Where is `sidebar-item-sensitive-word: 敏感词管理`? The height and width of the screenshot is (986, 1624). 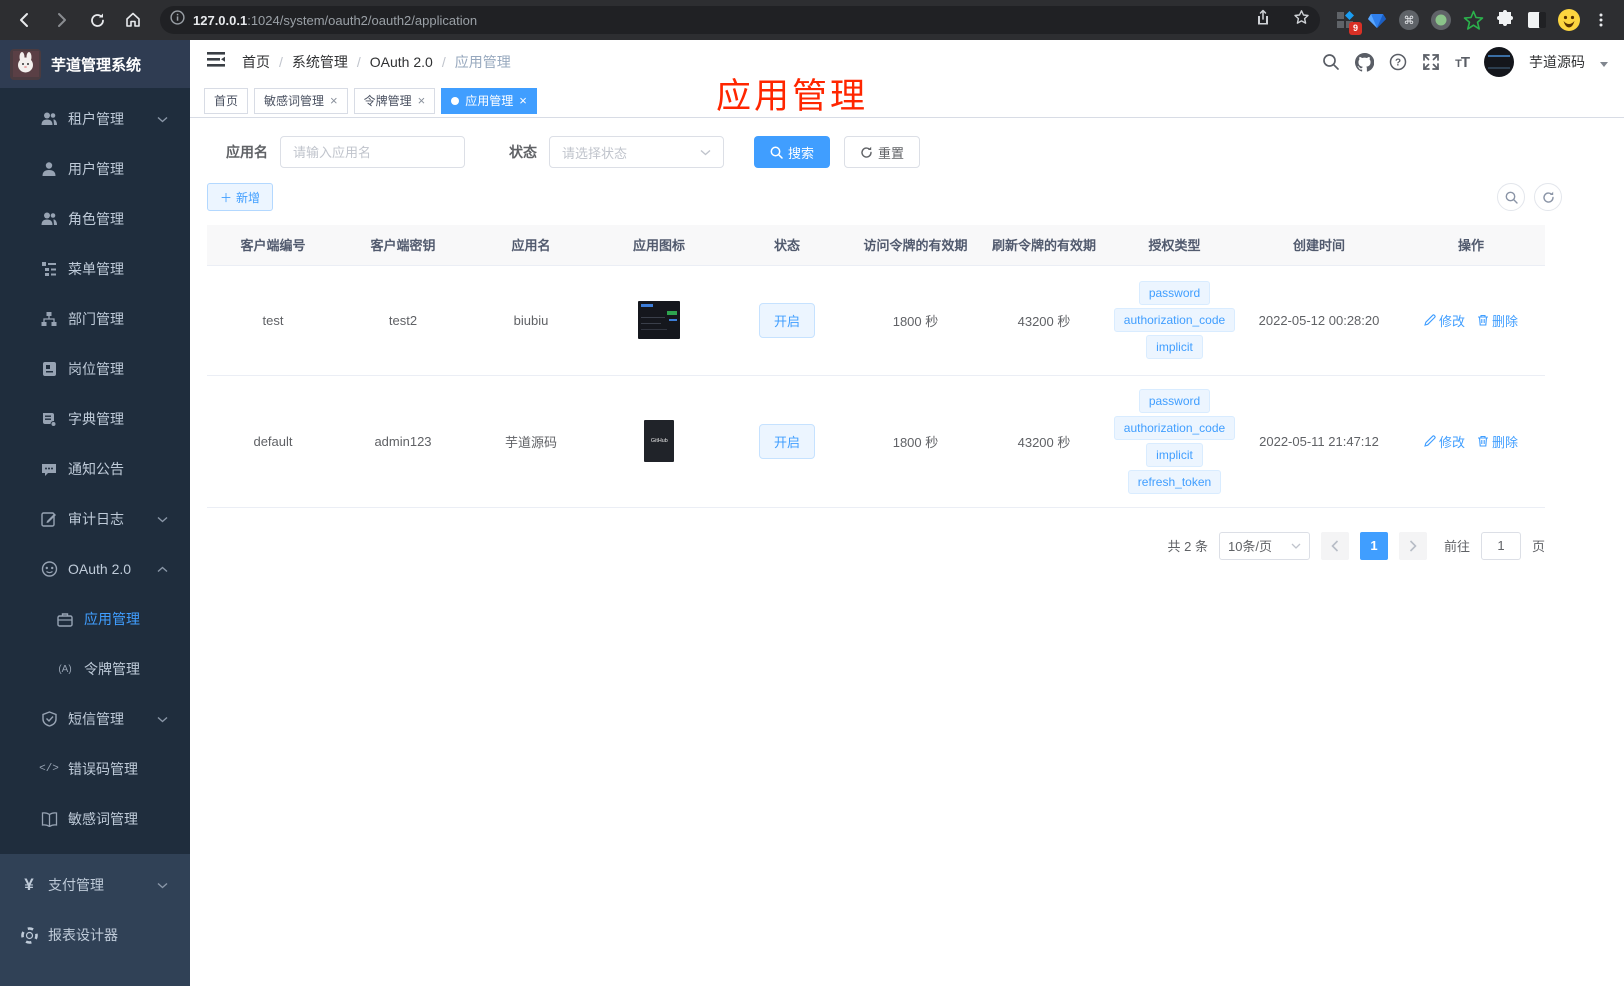 sidebar-item-sensitive-word: 敏感词管理 is located at coordinates (95, 819).